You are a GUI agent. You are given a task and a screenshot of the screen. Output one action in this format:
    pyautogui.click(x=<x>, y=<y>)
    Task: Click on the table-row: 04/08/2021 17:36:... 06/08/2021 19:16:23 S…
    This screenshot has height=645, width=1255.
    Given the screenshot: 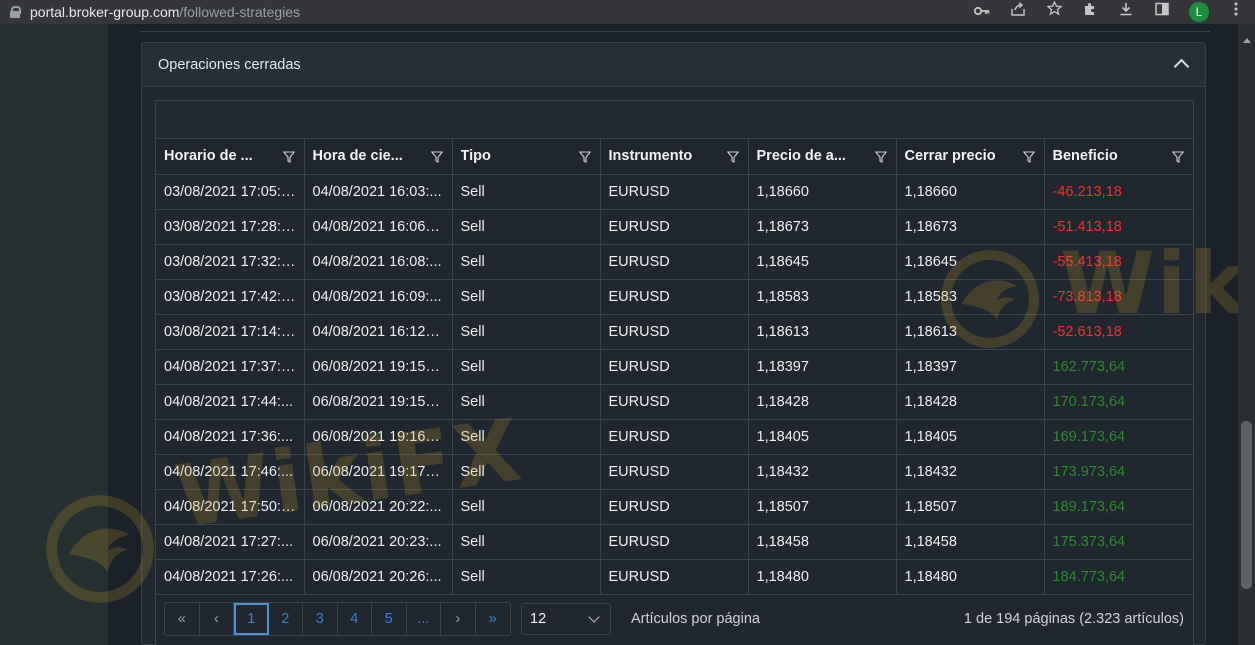 What is the action you would take?
    pyautogui.click(x=675, y=437)
    